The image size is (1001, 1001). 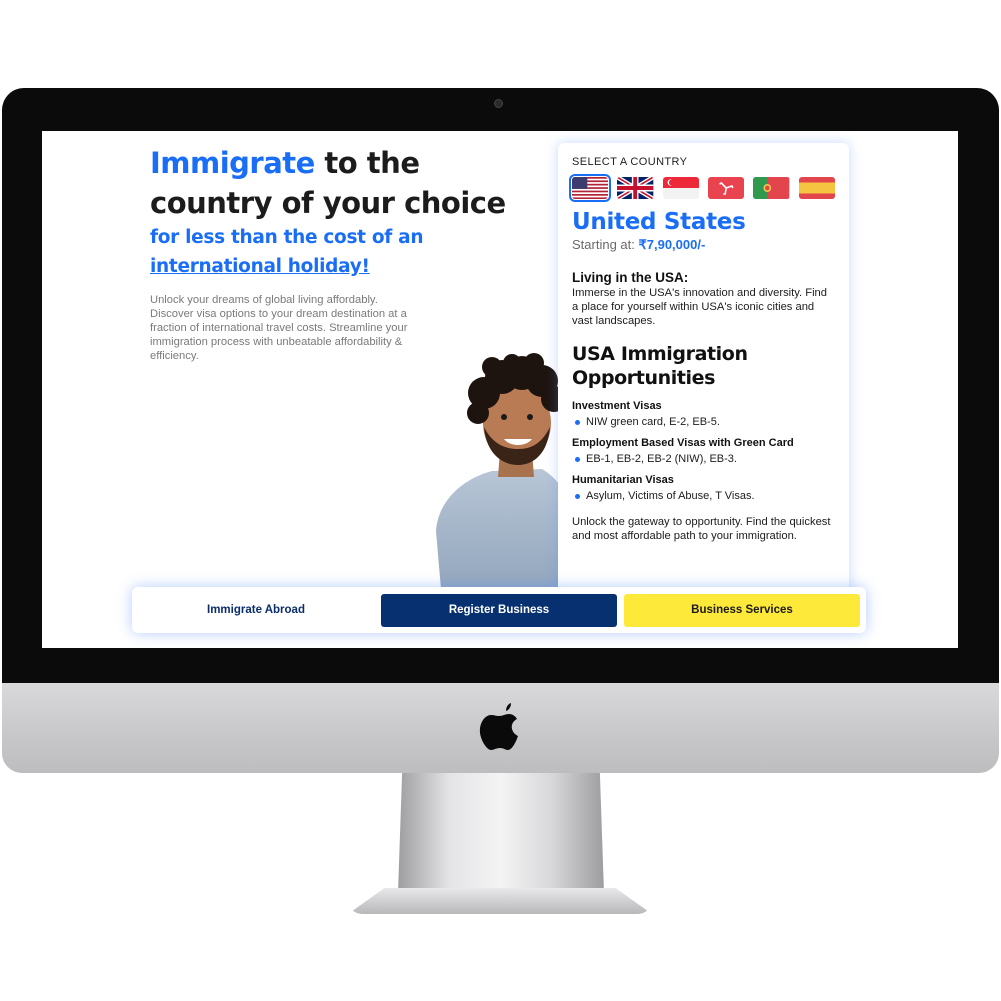 What do you see at coordinates (498, 103) in the screenshot?
I see `camera-icon` at bounding box center [498, 103].